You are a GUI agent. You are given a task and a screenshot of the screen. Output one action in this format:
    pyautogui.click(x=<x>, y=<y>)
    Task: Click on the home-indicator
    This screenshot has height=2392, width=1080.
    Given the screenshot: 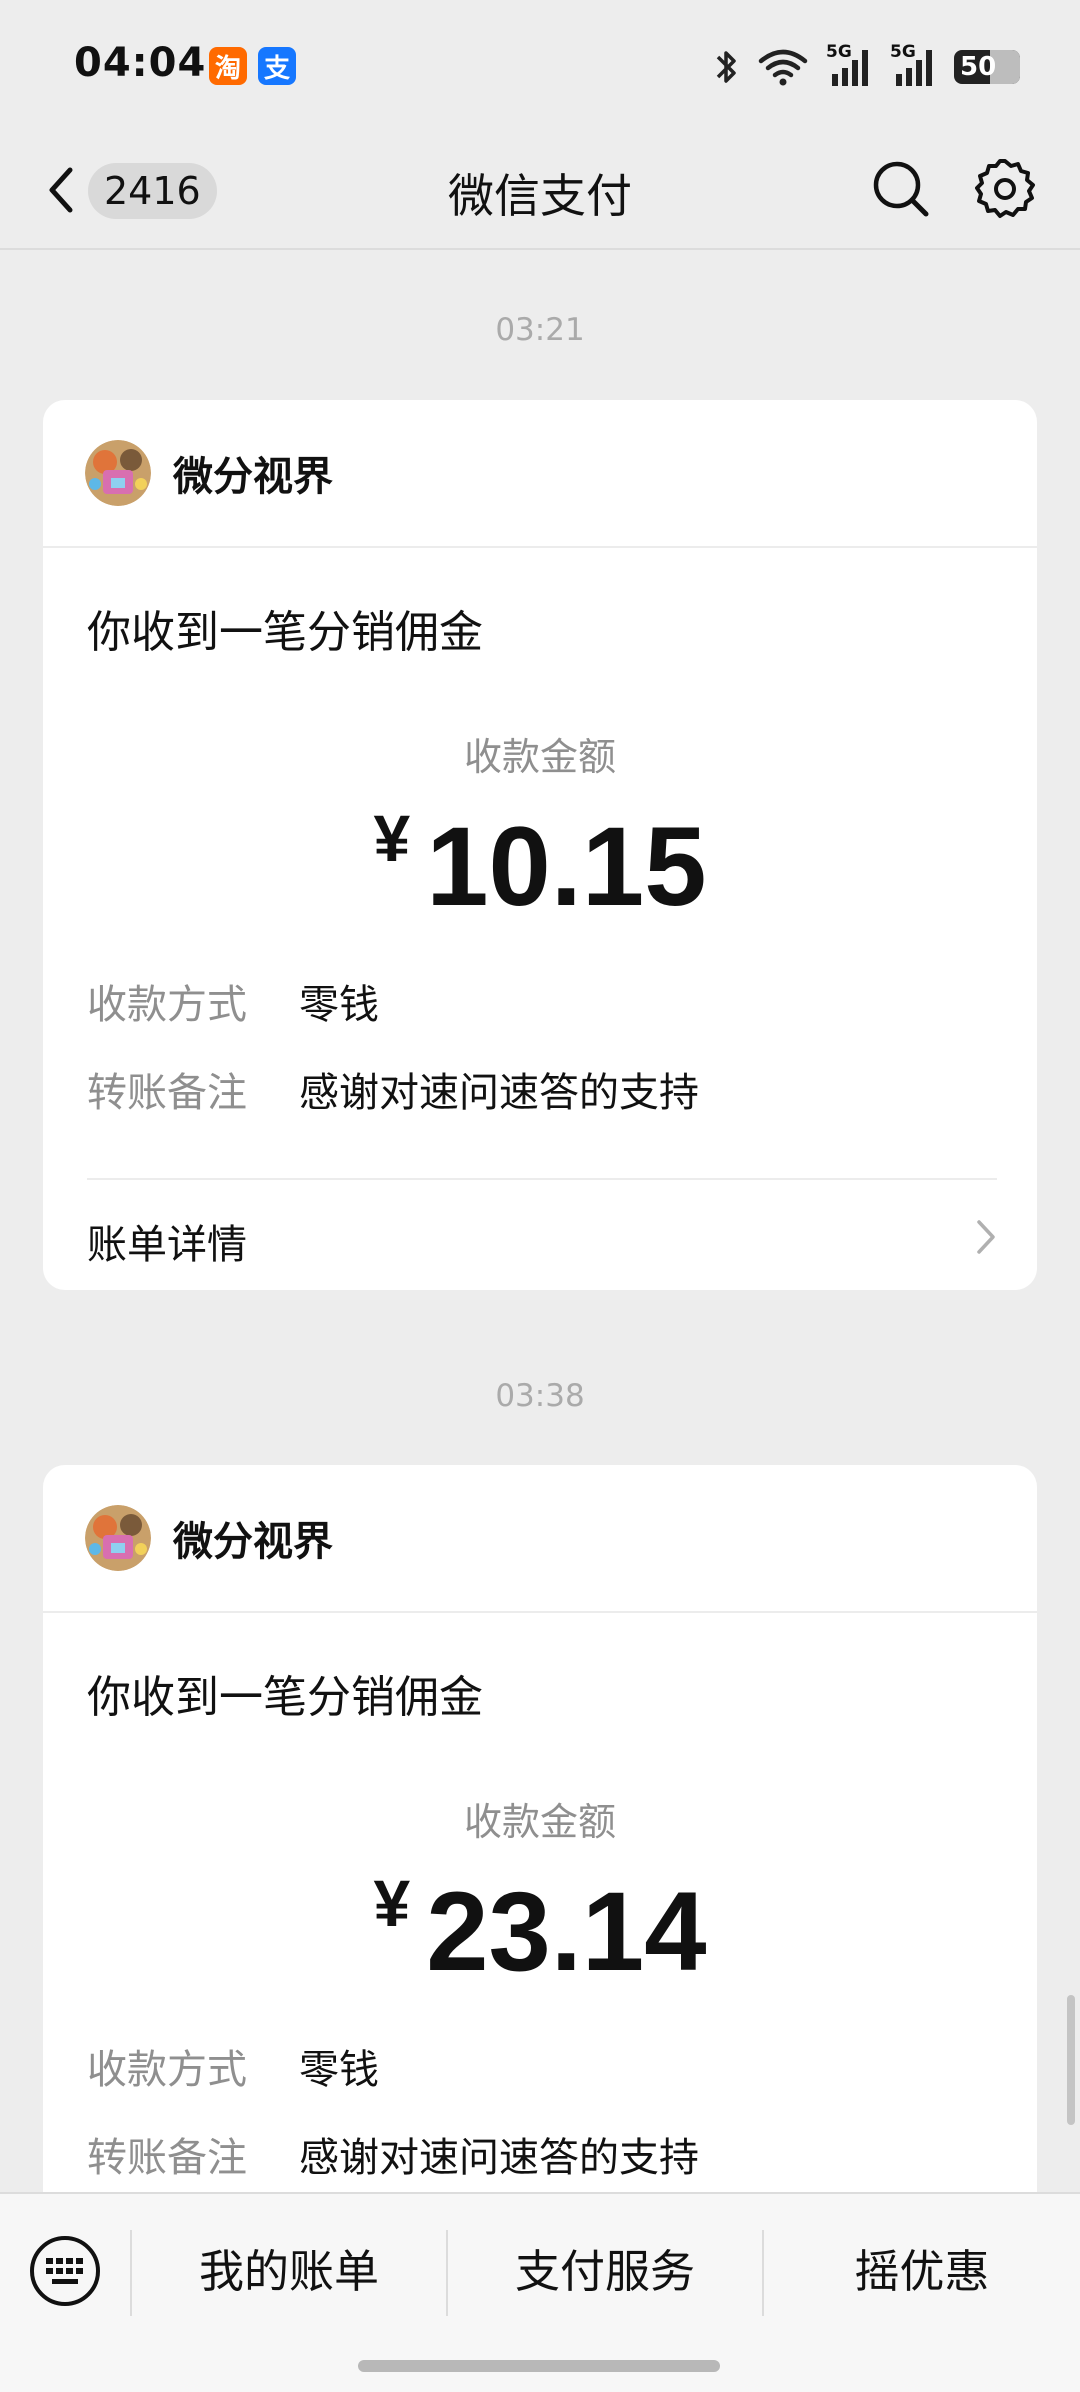 What is the action you would take?
    pyautogui.click(x=539, y=2366)
    